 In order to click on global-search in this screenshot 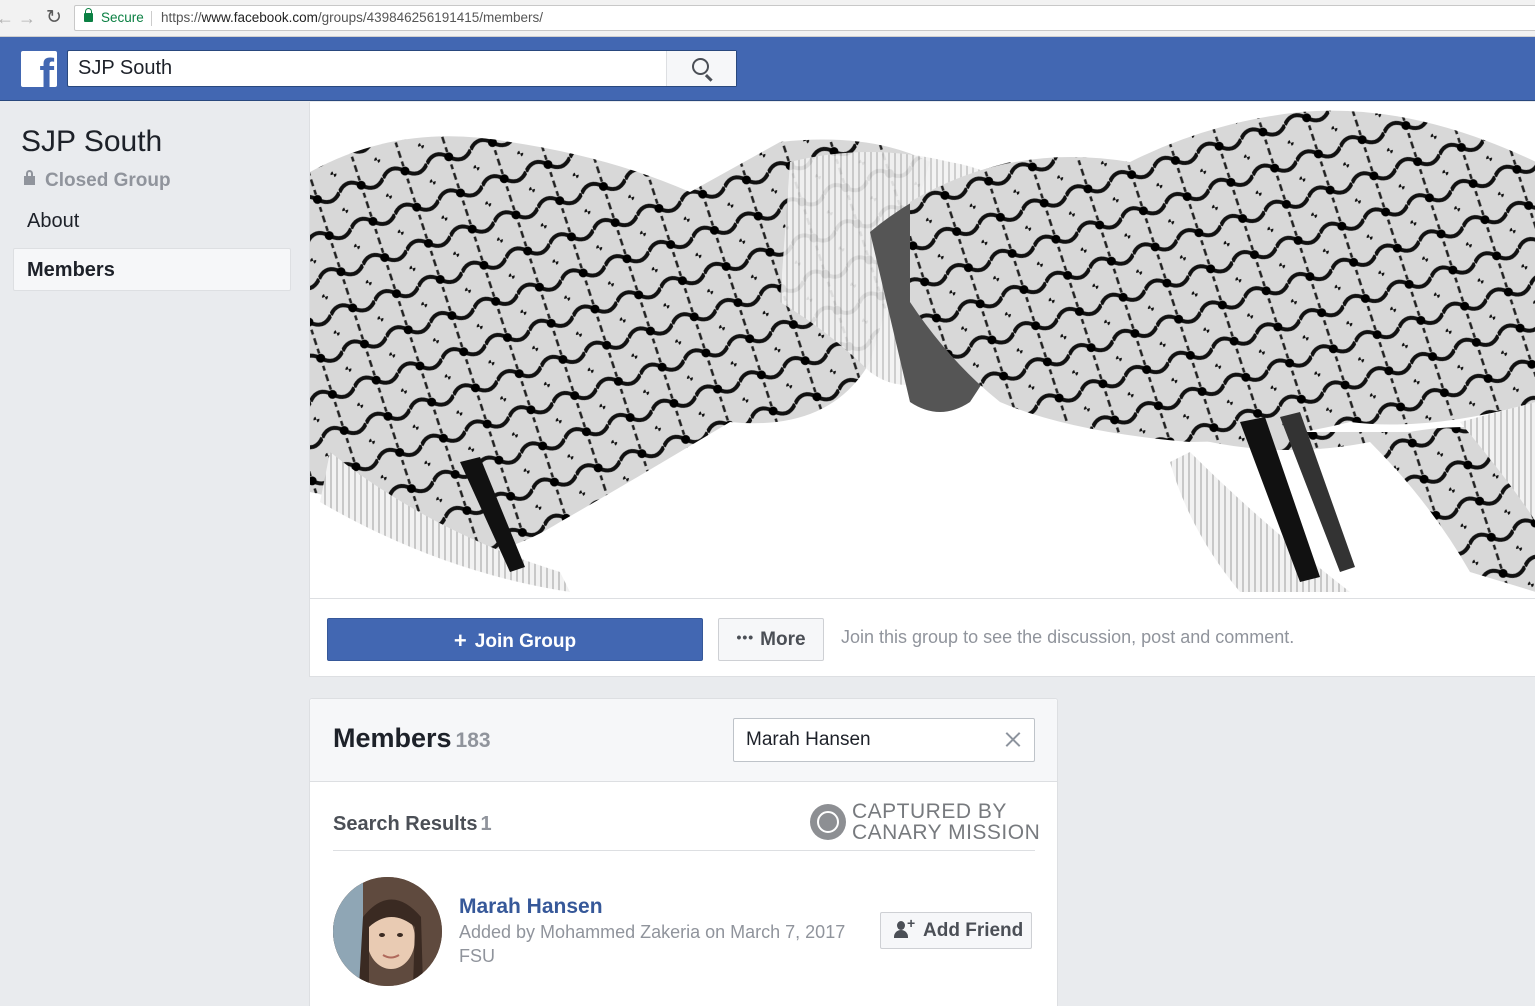, I will do `click(402, 68)`.